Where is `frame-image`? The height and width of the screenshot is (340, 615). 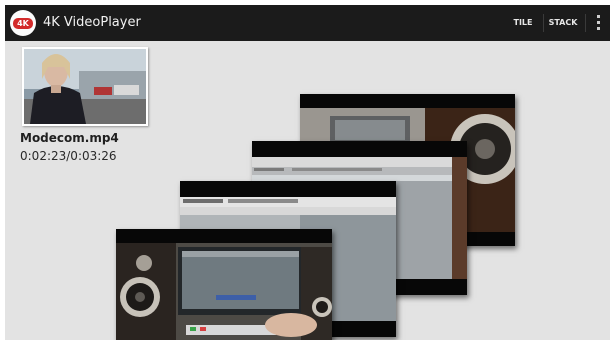 frame-image is located at coordinates (224, 284).